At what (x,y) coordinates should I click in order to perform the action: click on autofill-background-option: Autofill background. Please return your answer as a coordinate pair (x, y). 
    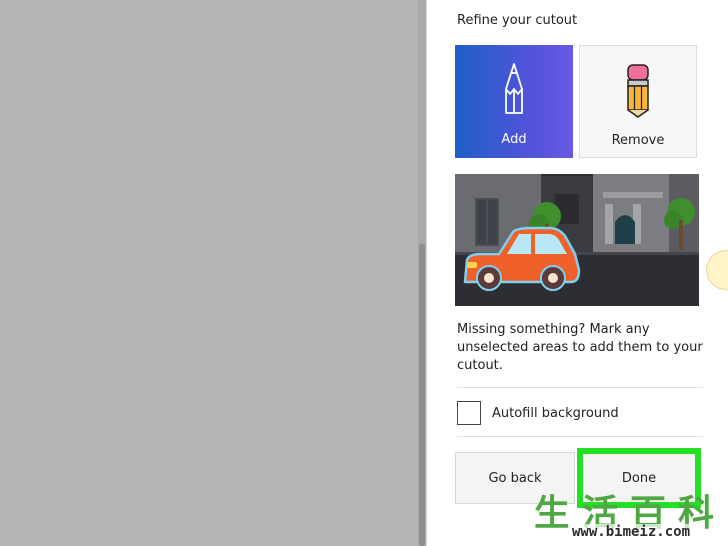
    Looking at the image, I should click on (538, 413).